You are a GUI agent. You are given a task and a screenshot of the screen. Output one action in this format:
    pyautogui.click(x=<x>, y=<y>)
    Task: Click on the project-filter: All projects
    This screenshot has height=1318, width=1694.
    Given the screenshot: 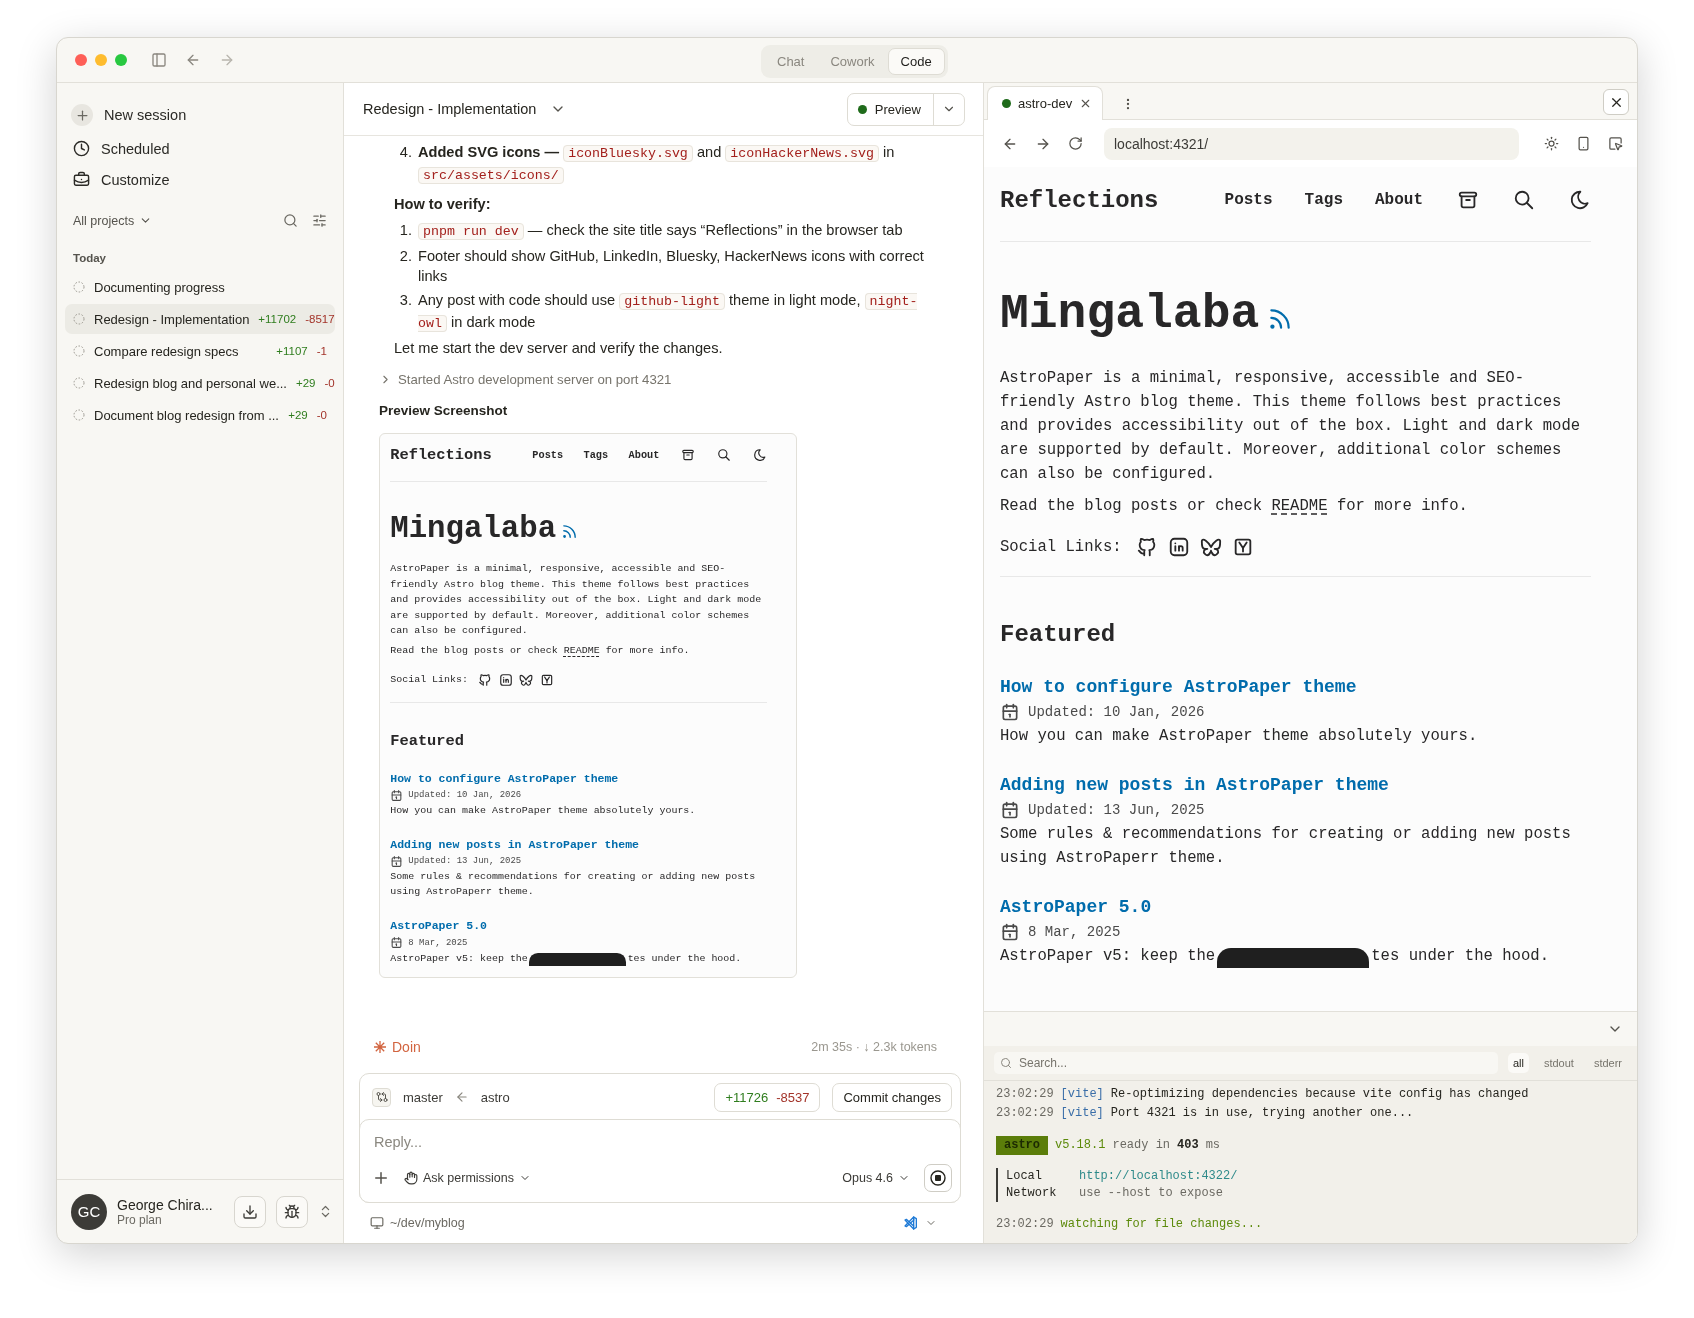 What is the action you would take?
    pyautogui.click(x=113, y=220)
    